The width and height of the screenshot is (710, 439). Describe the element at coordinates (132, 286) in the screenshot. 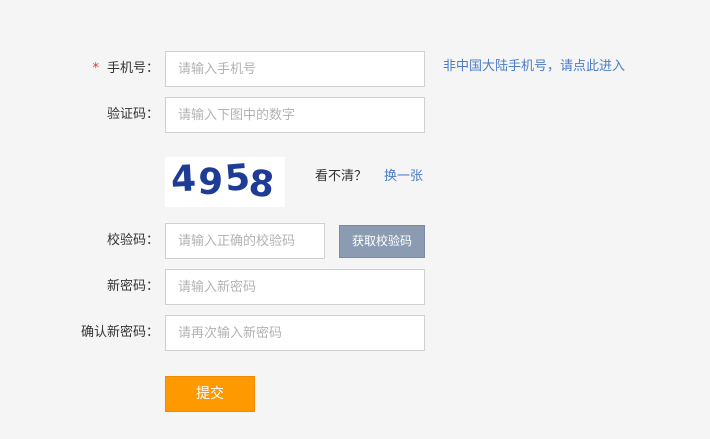

I see `new-password-label: 新密码：` at that location.